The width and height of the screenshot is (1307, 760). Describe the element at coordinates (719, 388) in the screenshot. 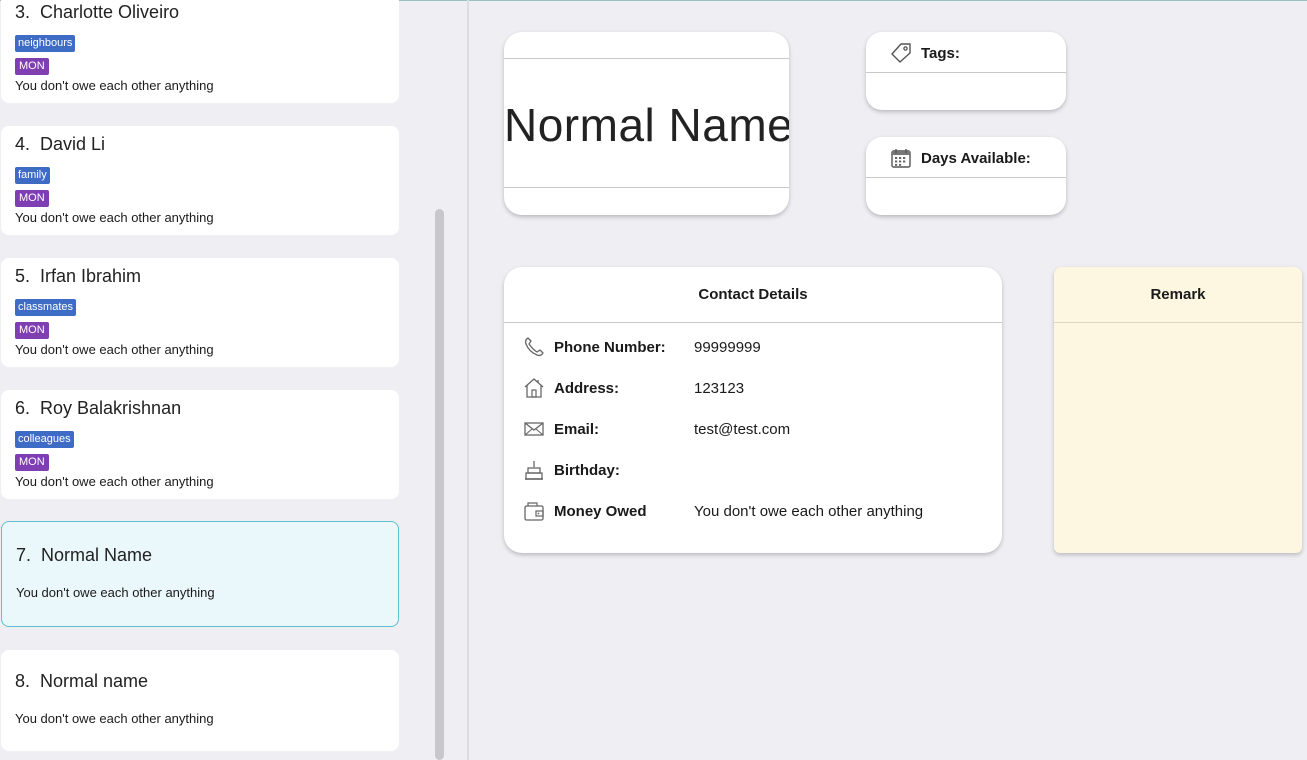

I see `address-value: 123123` at that location.